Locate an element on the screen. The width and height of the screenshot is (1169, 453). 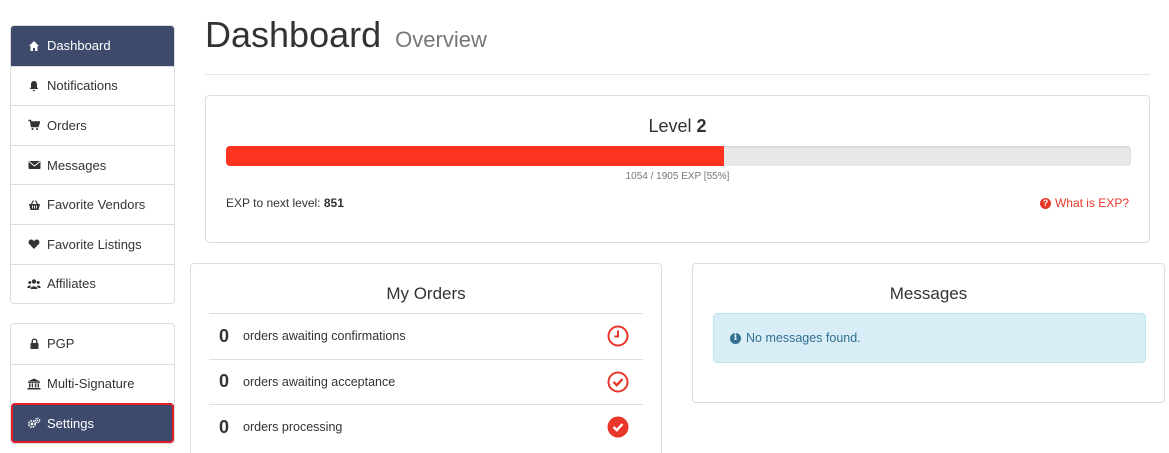
table-row: 0 orders awaiting confirmations is located at coordinates (426, 336).